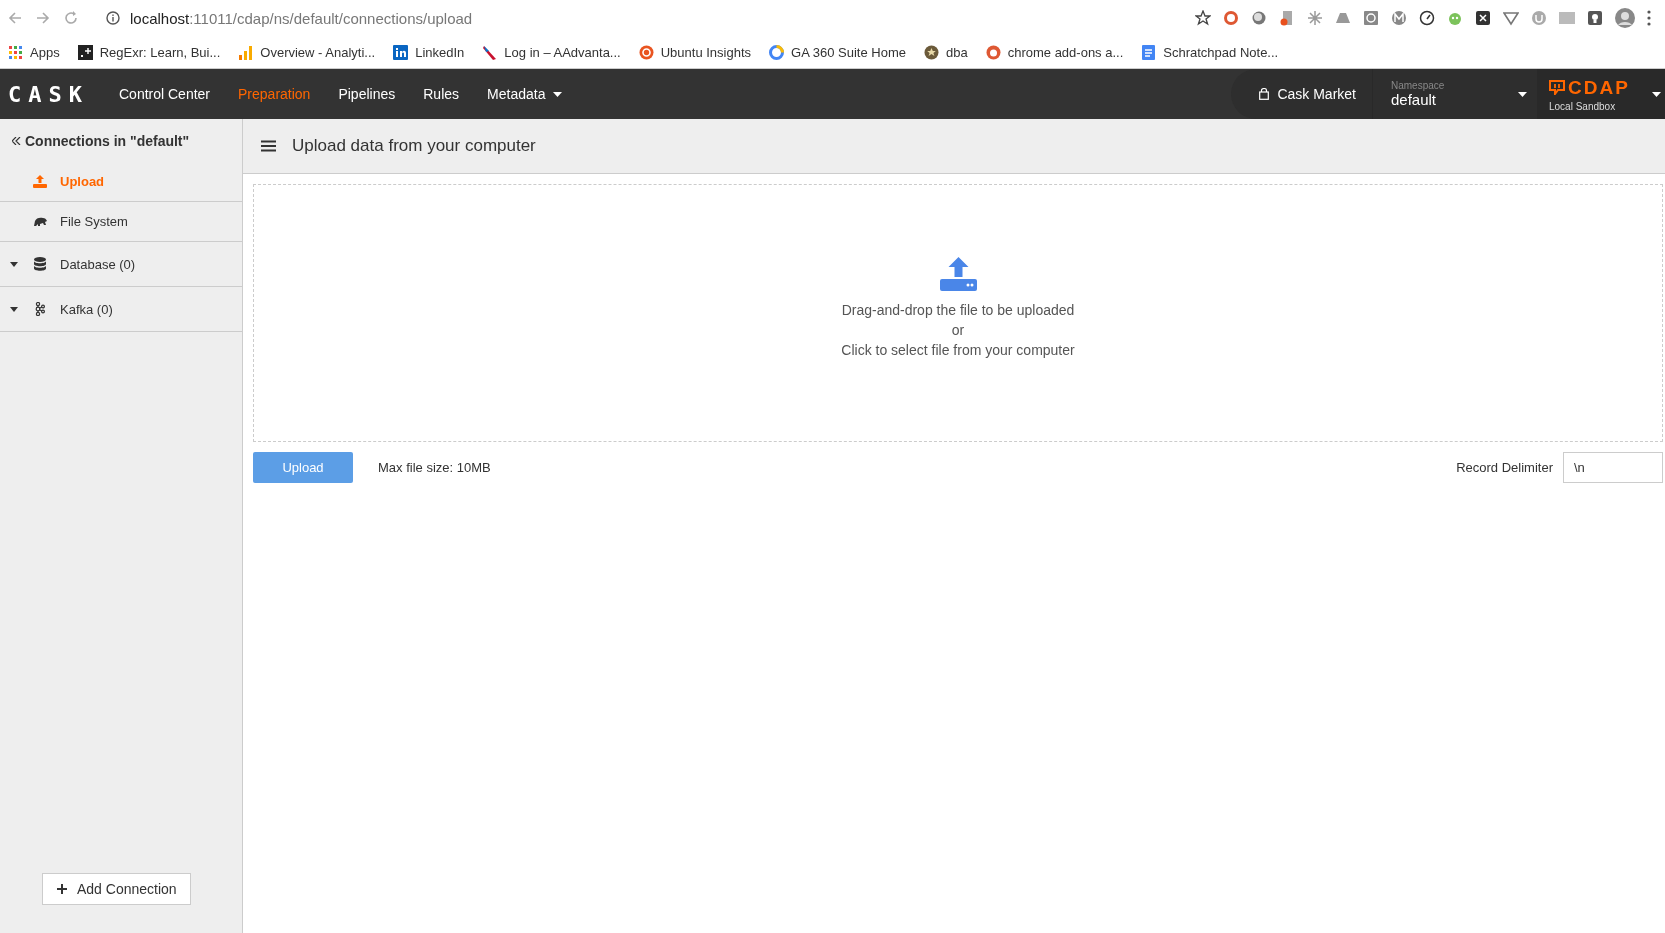 The image size is (1665, 933). Describe the element at coordinates (45, 52) in the screenshot. I see `bookmark-link: Apps` at that location.